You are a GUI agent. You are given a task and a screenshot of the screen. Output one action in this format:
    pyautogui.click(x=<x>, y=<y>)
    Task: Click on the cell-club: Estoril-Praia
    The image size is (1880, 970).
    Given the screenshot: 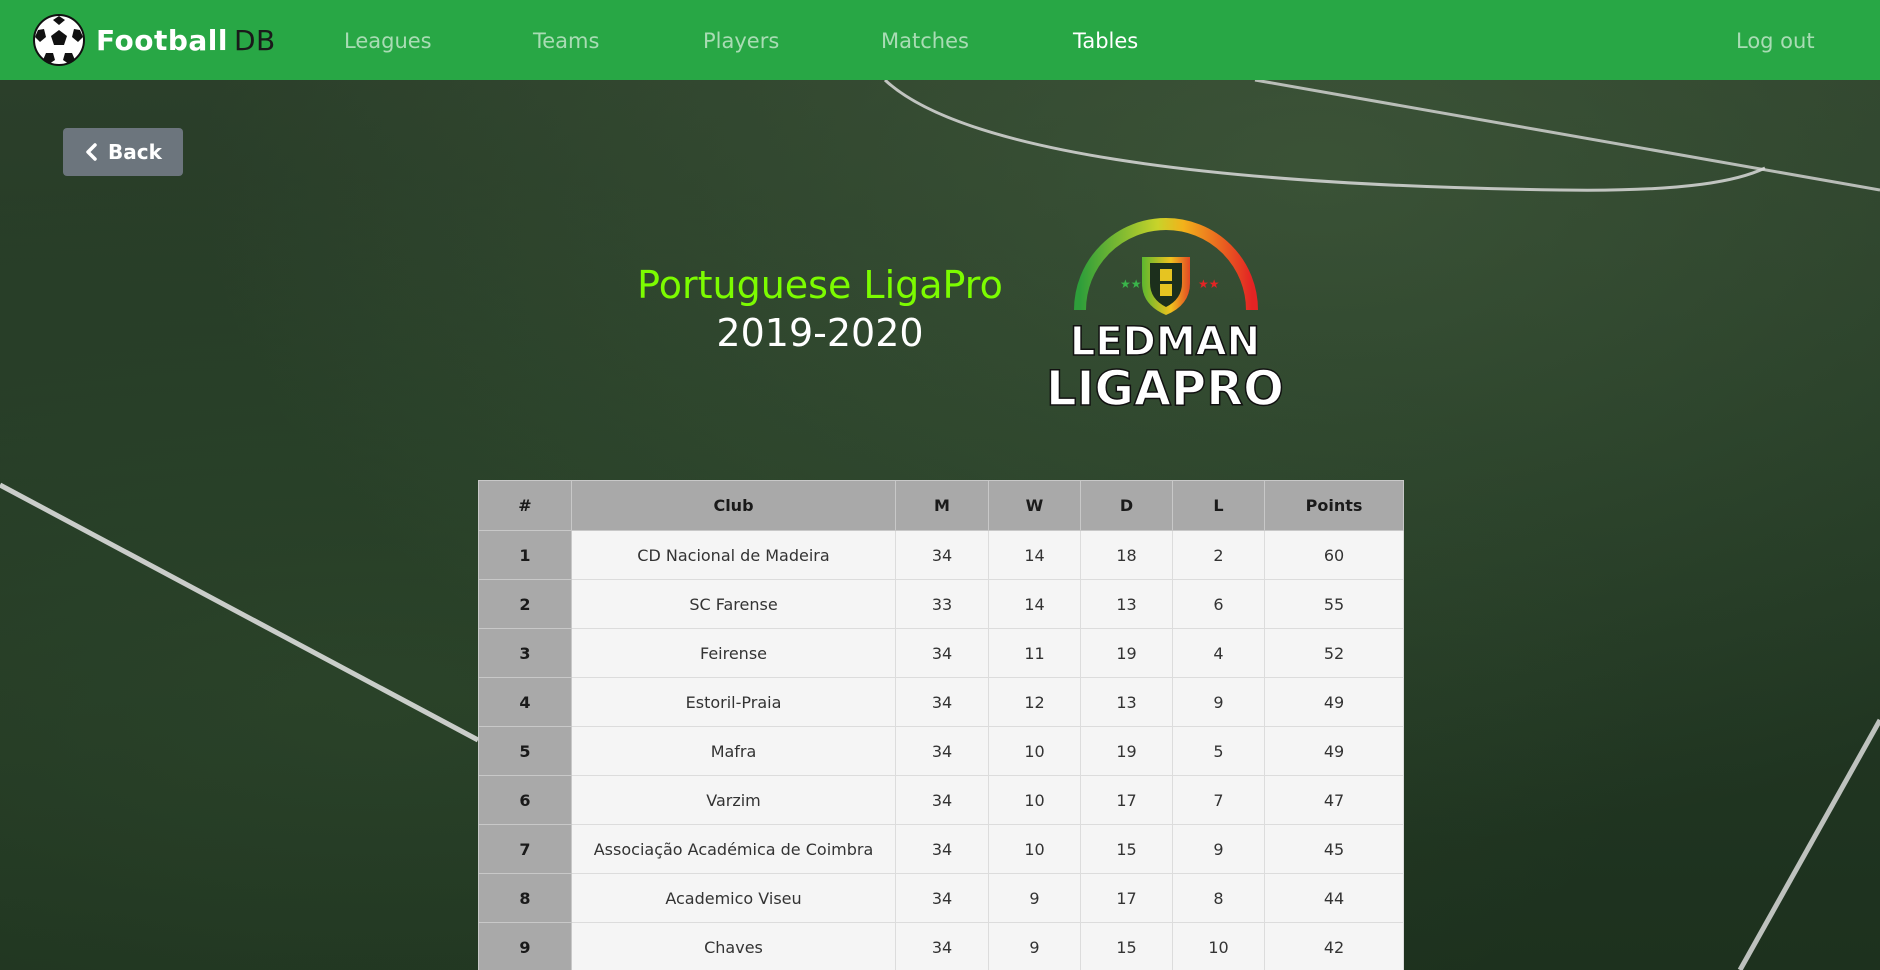 What is the action you would take?
    pyautogui.click(x=733, y=702)
    